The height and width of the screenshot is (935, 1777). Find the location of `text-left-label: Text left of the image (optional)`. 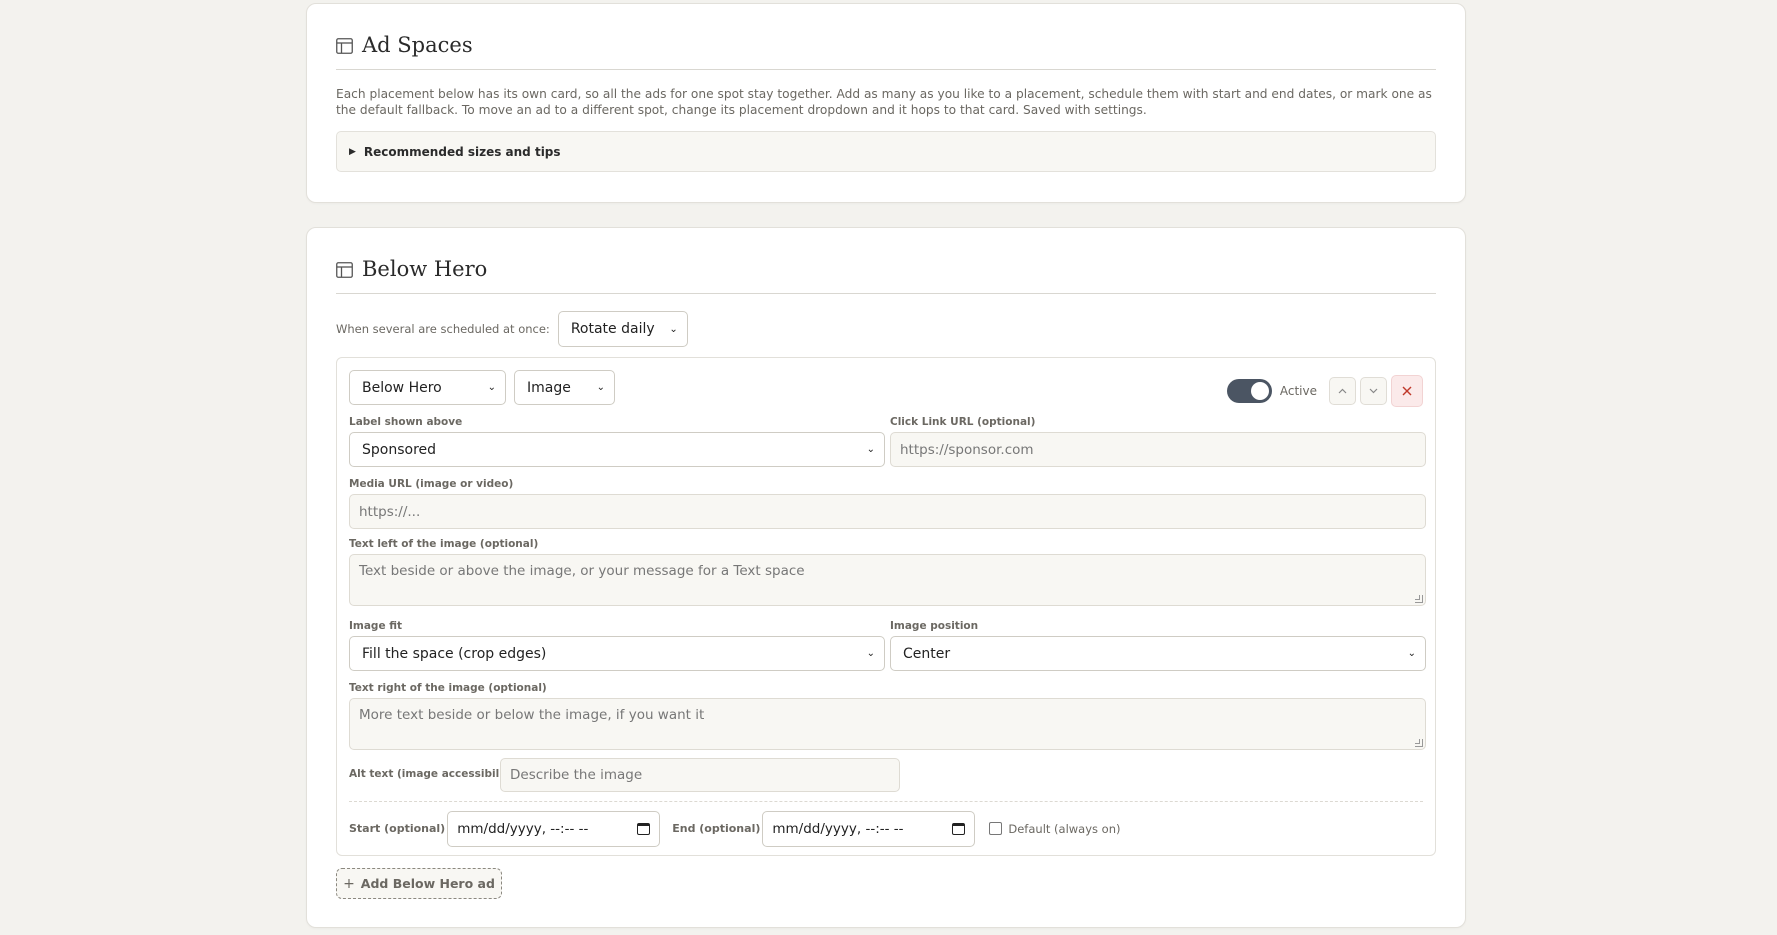

text-left-label: Text left of the image (optional) is located at coordinates (444, 544).